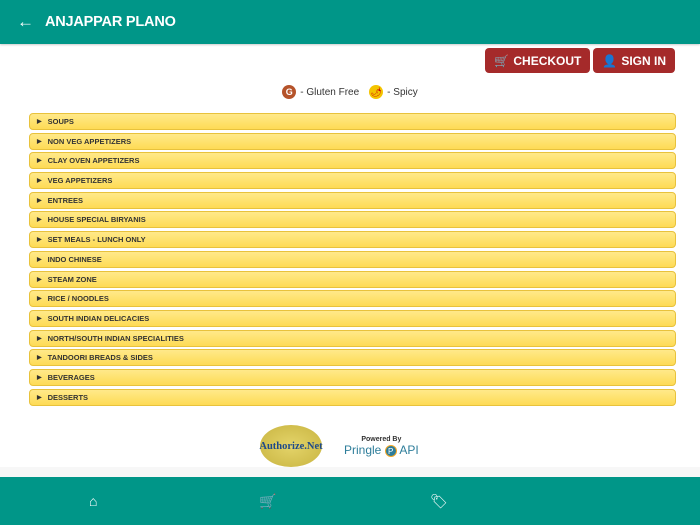 The image size is (700, 525). I want to click on checkout-button: 🛒 CHECKOUT, so click(538, 60).